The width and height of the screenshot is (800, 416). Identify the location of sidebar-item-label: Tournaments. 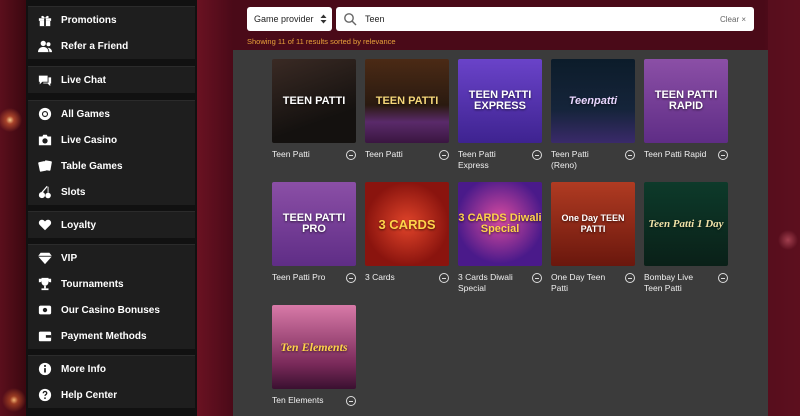
(92, 284).